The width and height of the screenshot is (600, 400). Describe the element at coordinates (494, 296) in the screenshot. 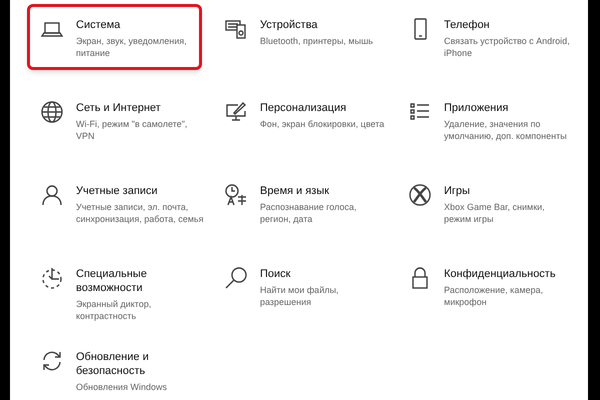

I see `category-description: Расположение, камера, микрофон` at that location.